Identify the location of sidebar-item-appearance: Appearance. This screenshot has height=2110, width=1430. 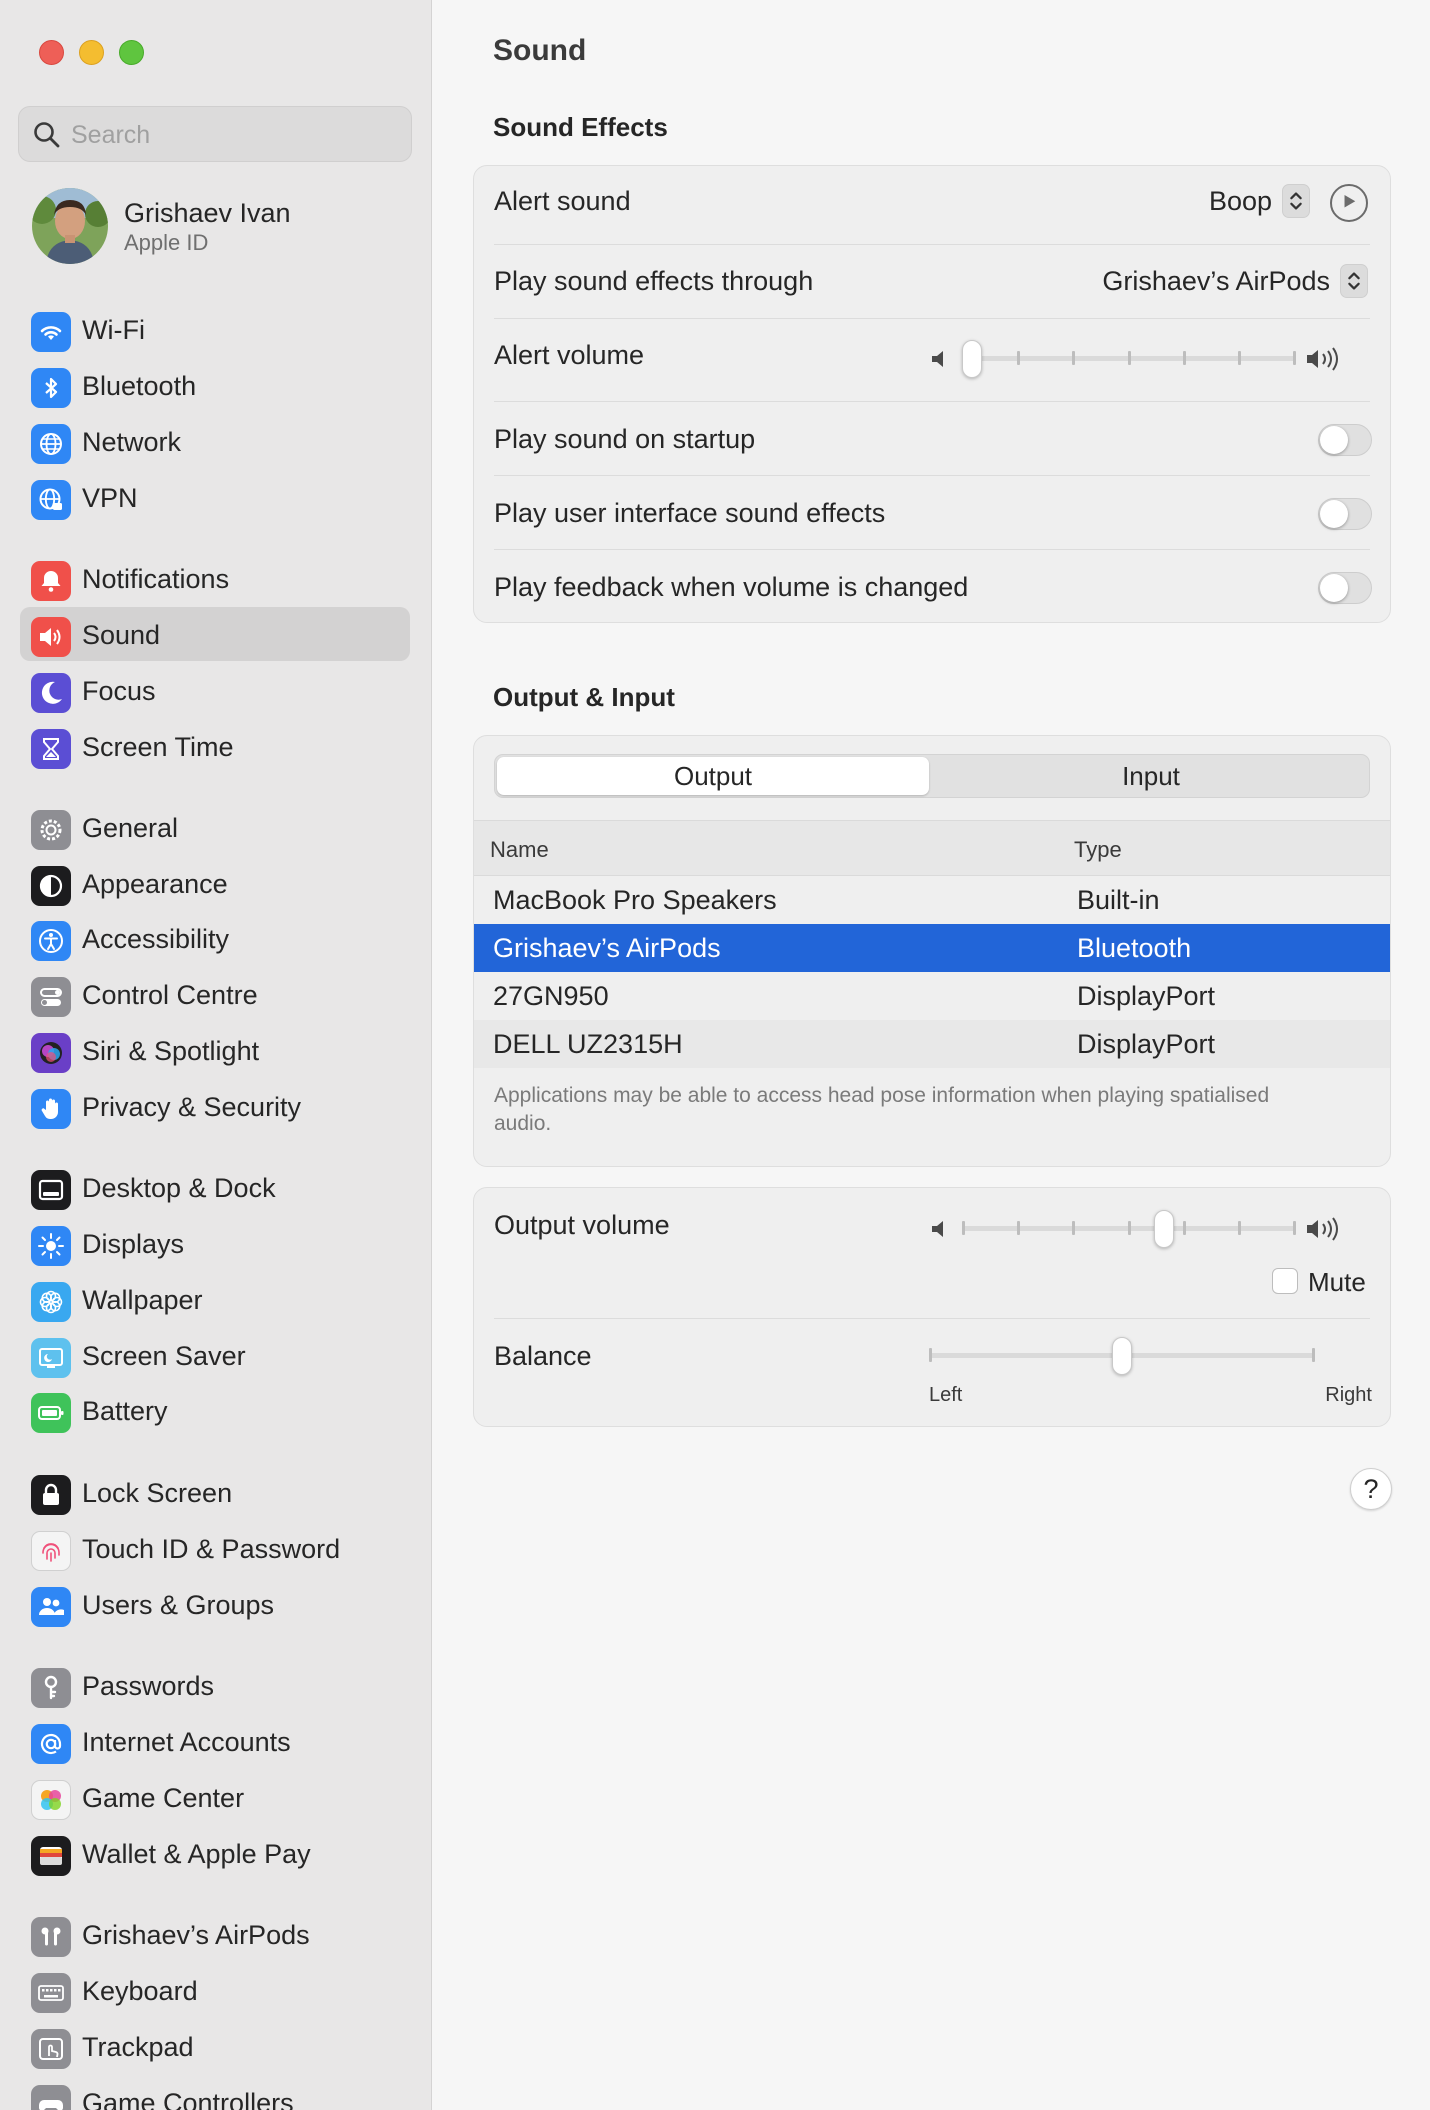
(215, 883).